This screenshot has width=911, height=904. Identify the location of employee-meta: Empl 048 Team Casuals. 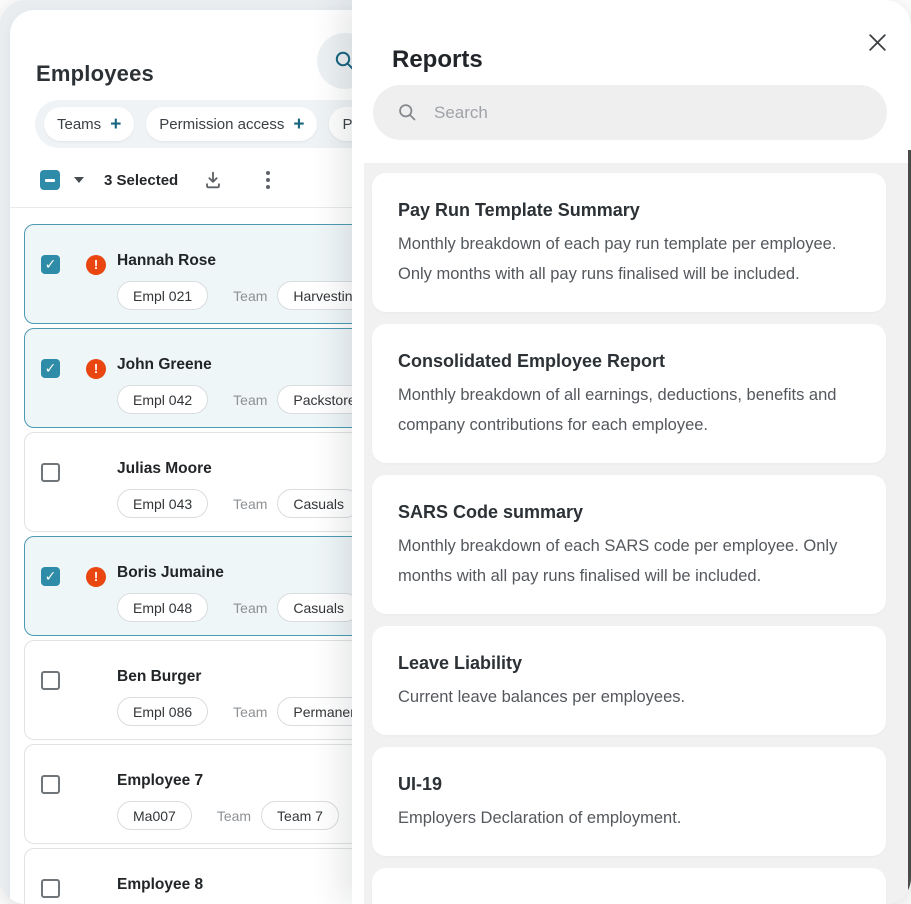
(238, 607).